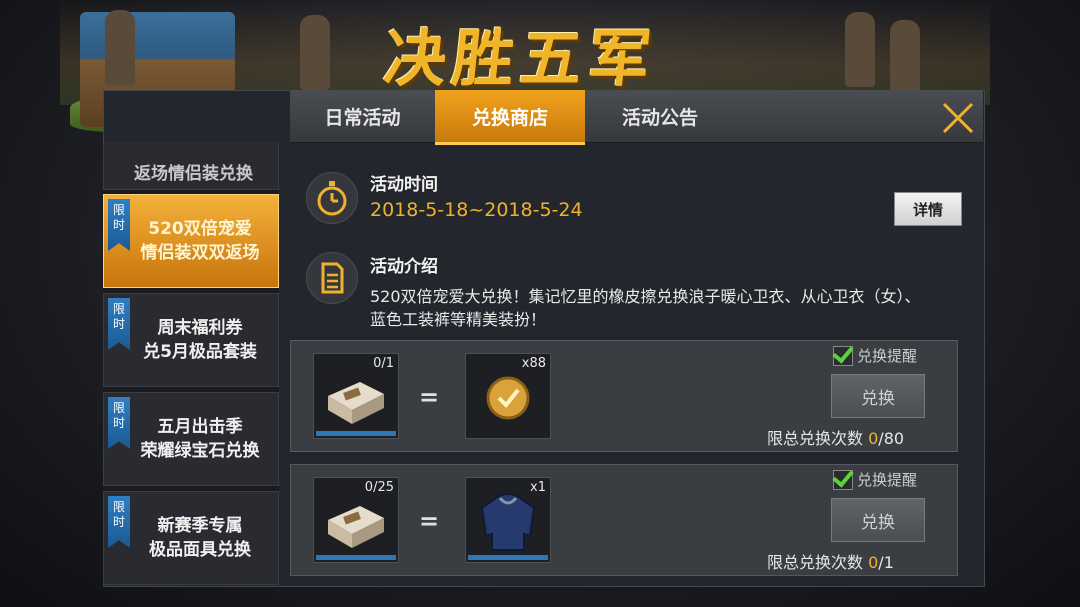 Image resolution: width=1080 pixels, height=607 pixels. Describe the element at coordinates (332, 278) in the screenshot. I see `document-icon` at that location.